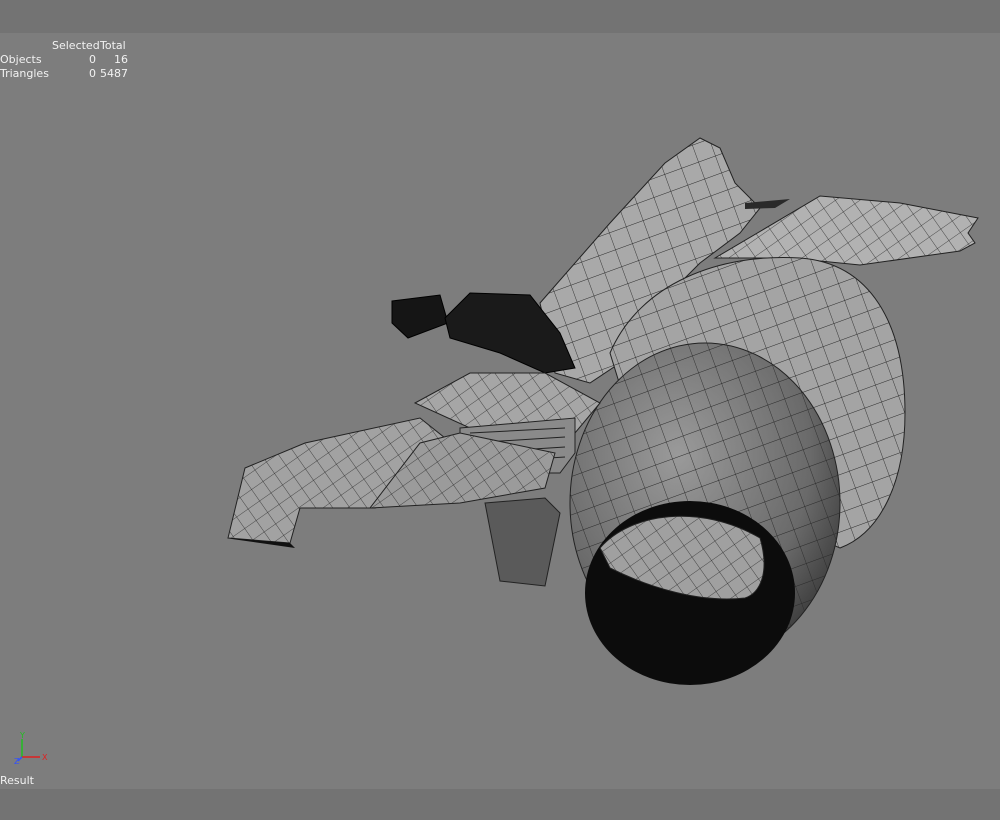 This screenshot has height=820, width=1000. Describe the element at coordinates (846, 230) in the screenshot. I see `right-wing` at that location.